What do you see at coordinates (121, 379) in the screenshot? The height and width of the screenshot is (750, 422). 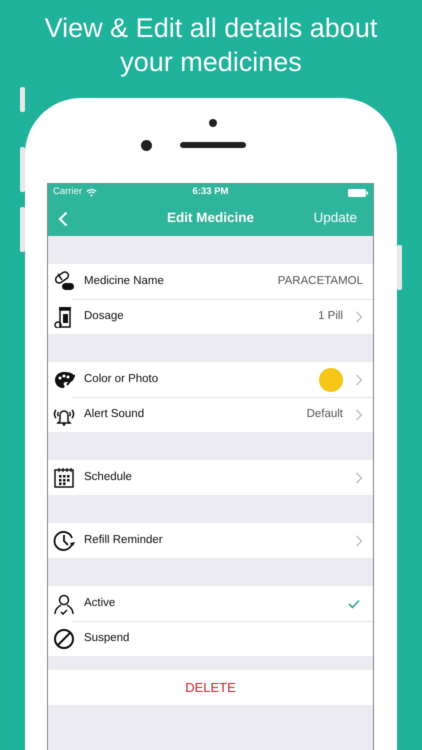 I see `row-label: Color or Photo` at bounding box center [121, 379].